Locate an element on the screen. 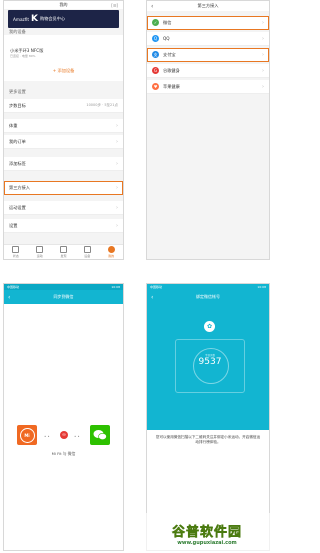  page-title: 我的 is located at coordinates (63, 4).